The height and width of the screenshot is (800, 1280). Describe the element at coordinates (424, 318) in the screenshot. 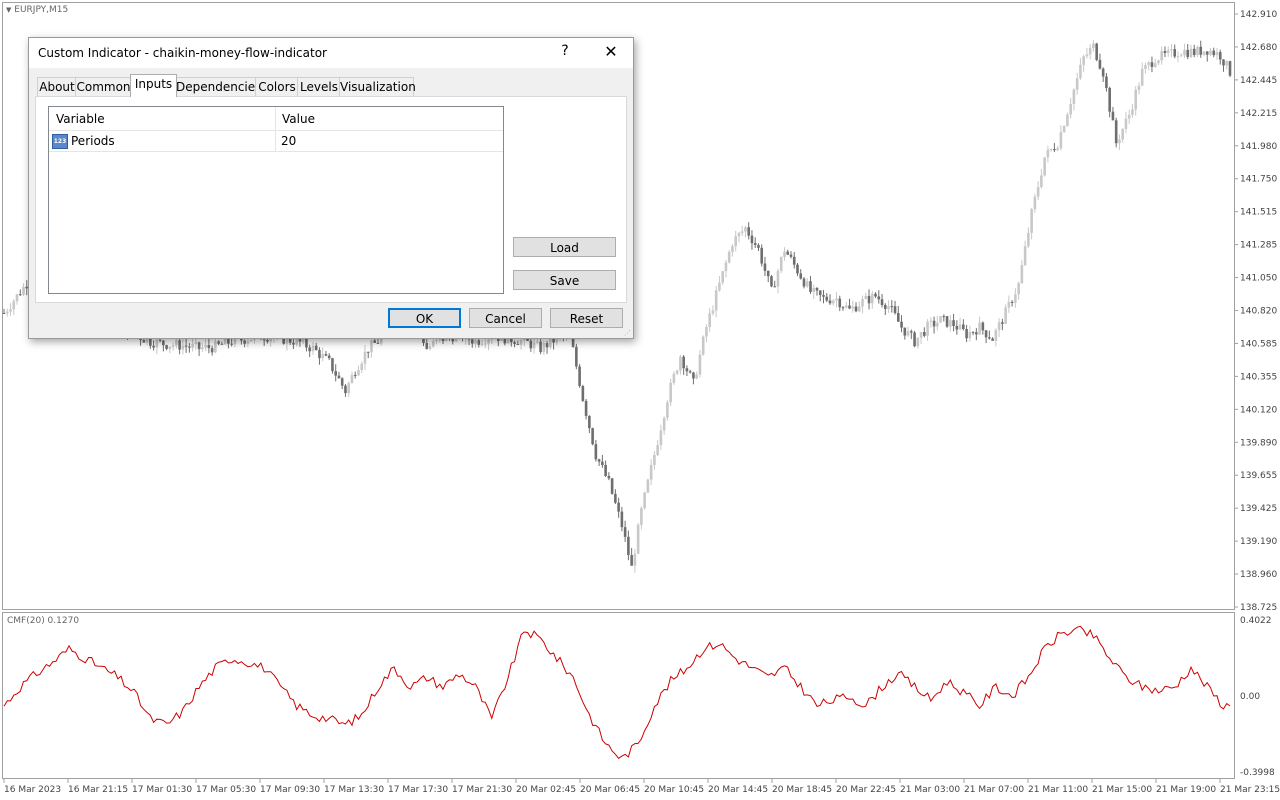

I see `ok-button: OK` at that location.